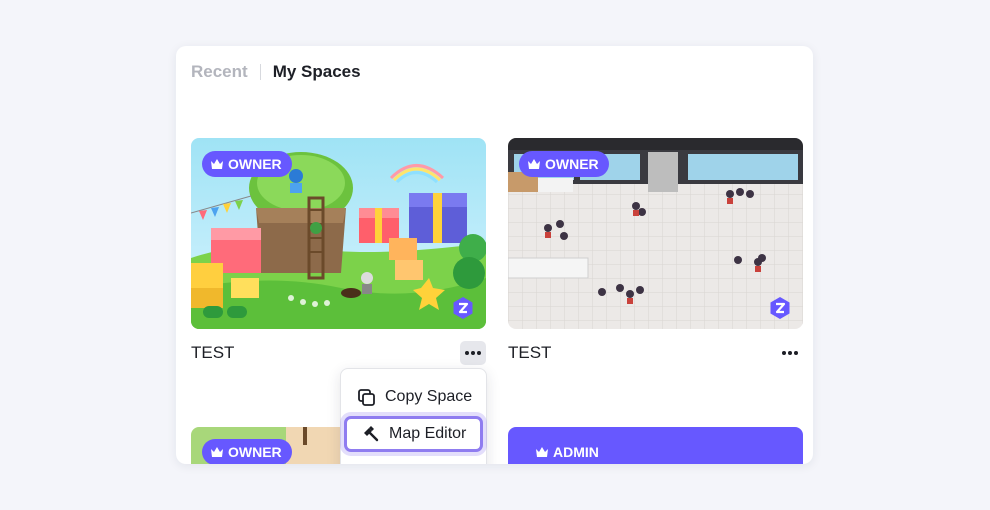  I want to click on menu-item-copy-space: Copy Space, so click(406, 397).